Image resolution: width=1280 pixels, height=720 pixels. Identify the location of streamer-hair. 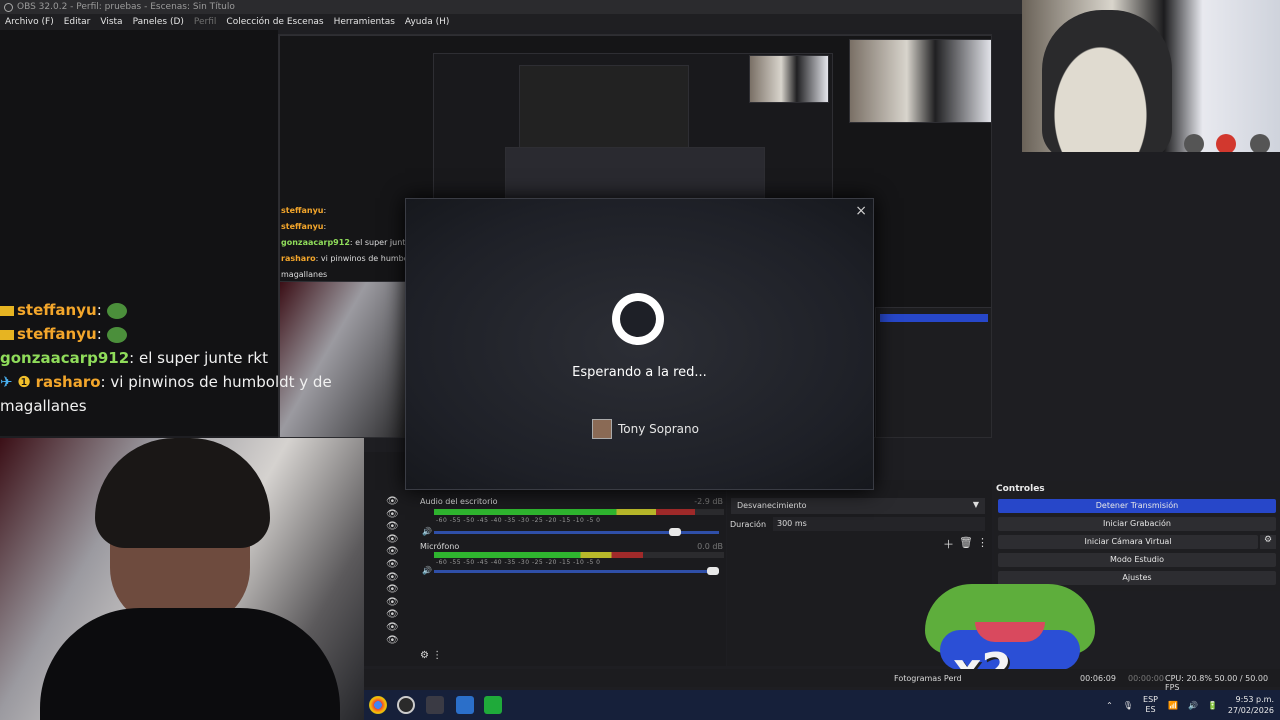
(182, 493).